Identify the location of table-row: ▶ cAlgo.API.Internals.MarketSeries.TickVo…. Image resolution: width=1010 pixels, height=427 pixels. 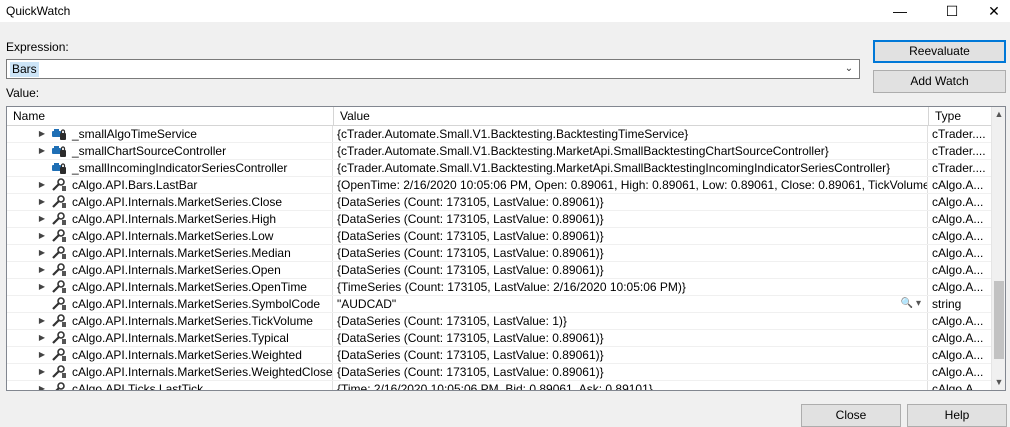
(499, 321).